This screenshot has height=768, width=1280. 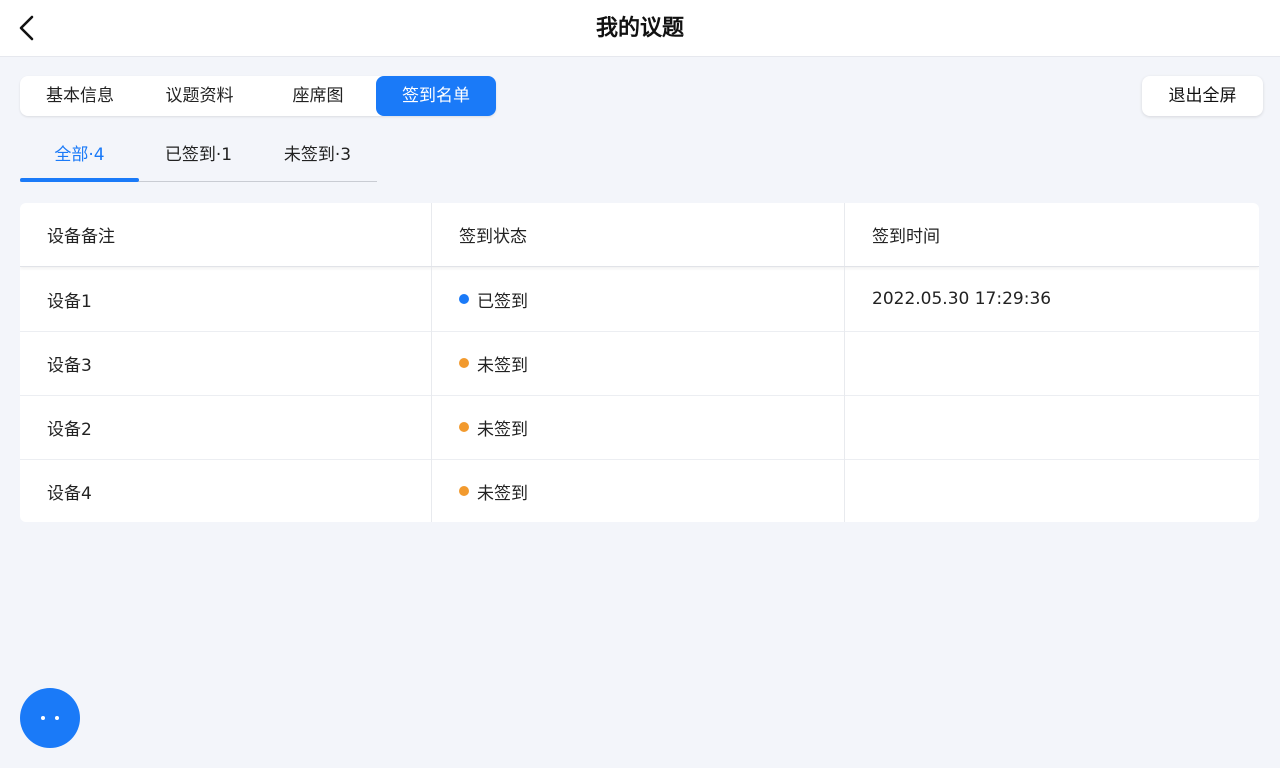 I want to click on table-row: 设备3 未签到, so click(x=639, y=363).